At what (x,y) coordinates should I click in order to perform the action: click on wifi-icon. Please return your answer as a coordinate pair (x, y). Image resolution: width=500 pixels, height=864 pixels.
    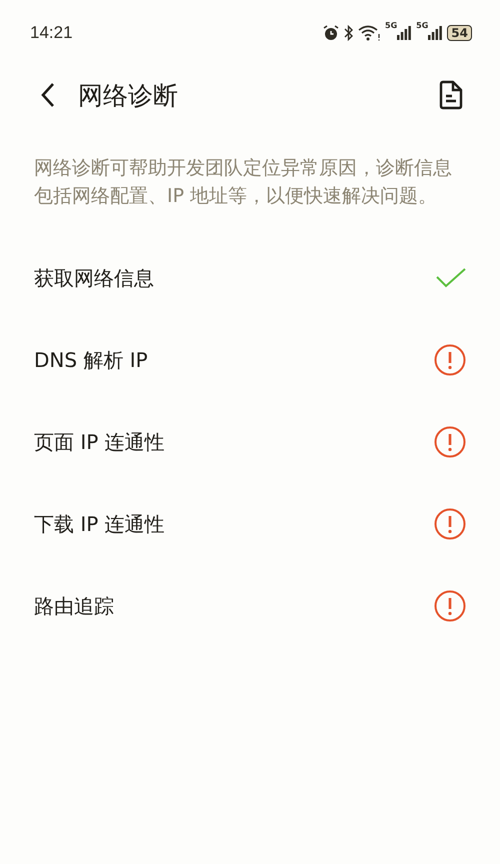
    Looking at the image, I should click on (369, 33).